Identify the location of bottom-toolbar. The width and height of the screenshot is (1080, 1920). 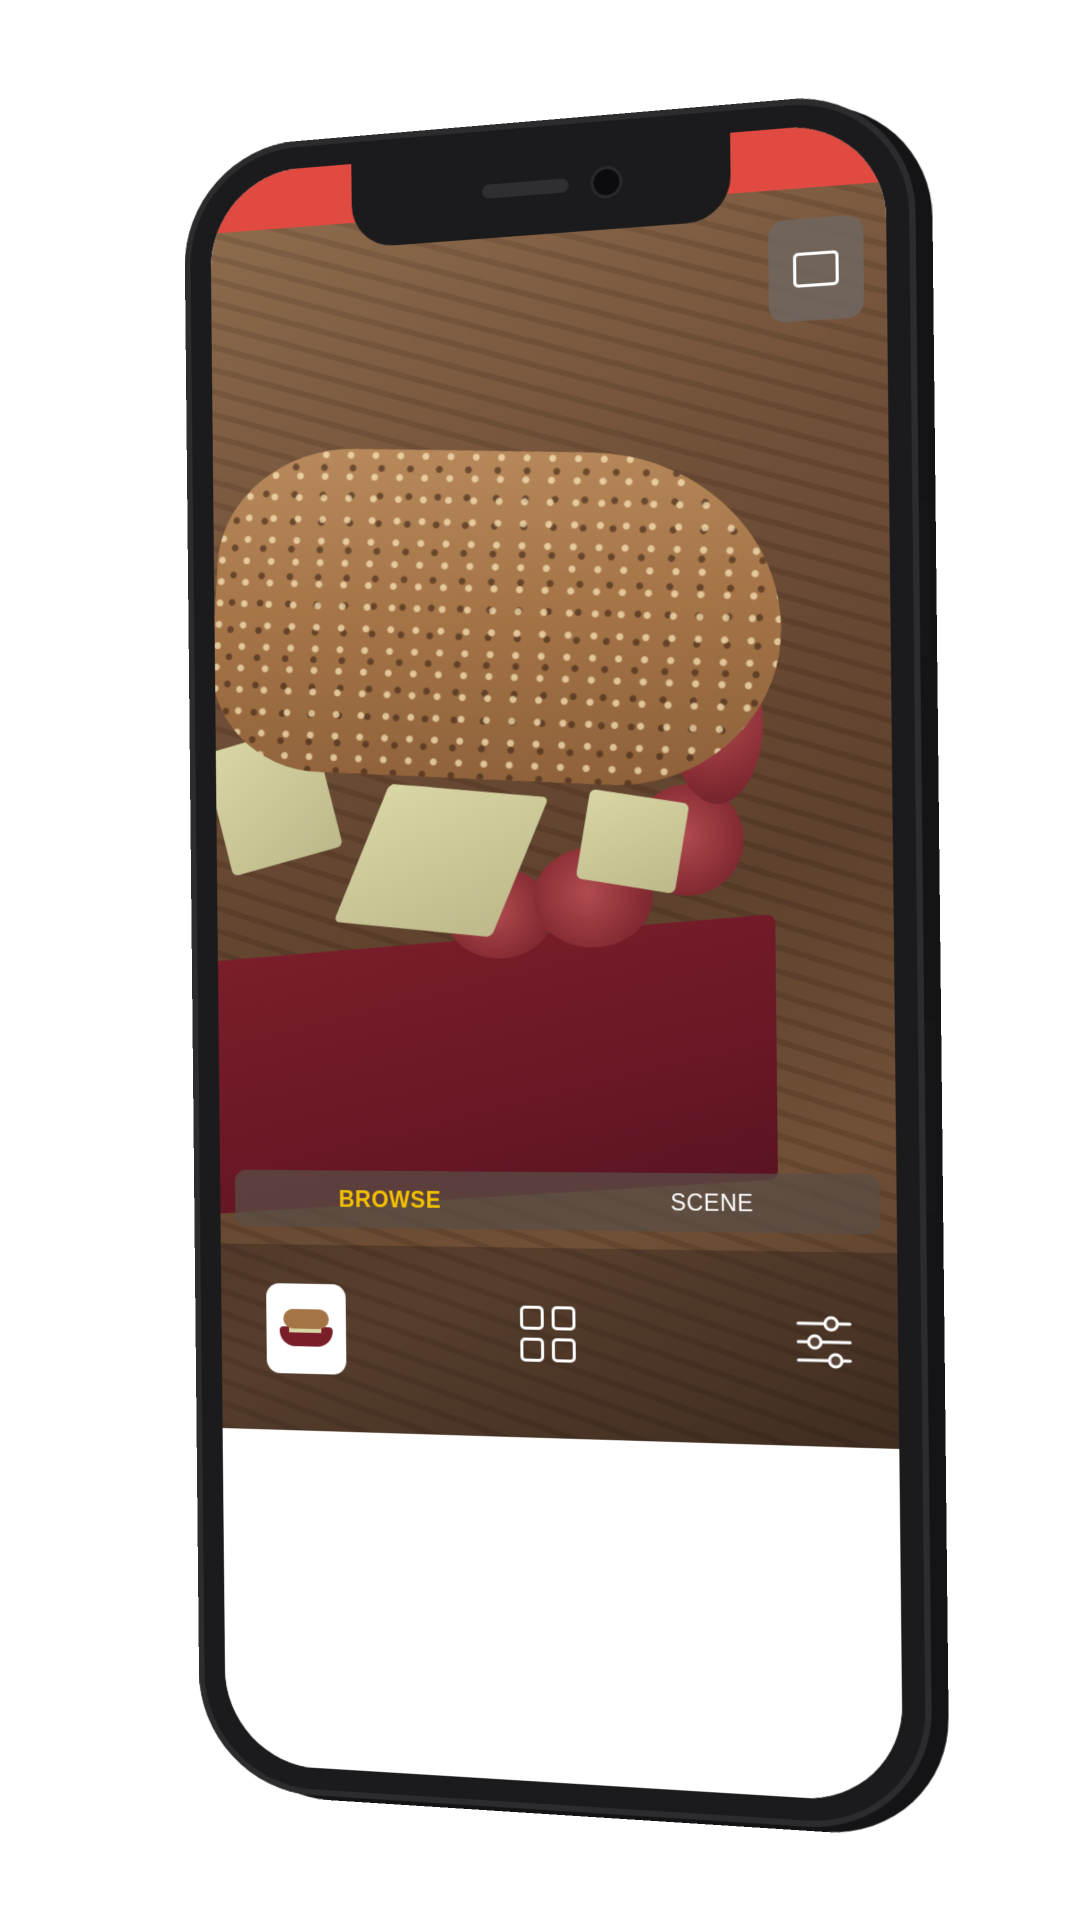
(560, 1346).